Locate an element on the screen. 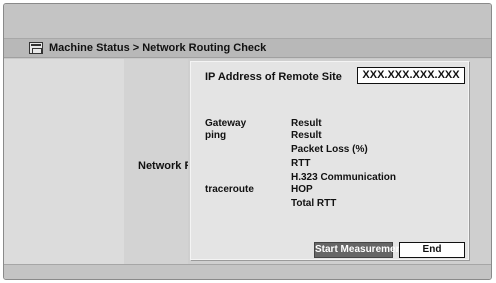 The image size is (496, 283). machine-status-icon is located at coordinates (36, 48).